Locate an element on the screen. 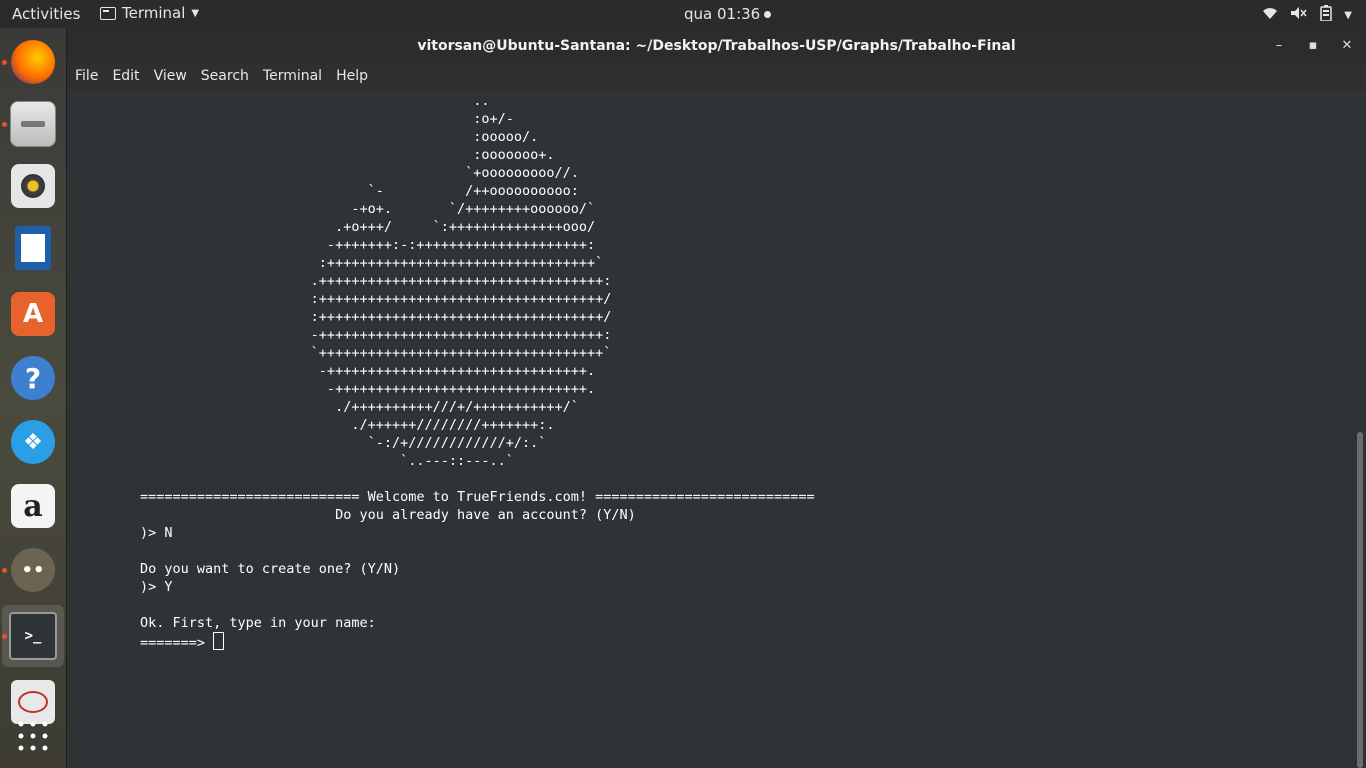 The width and height of the screenshot is (1366, 768). input-prompt: =======> is located at coordinates (177, 643).